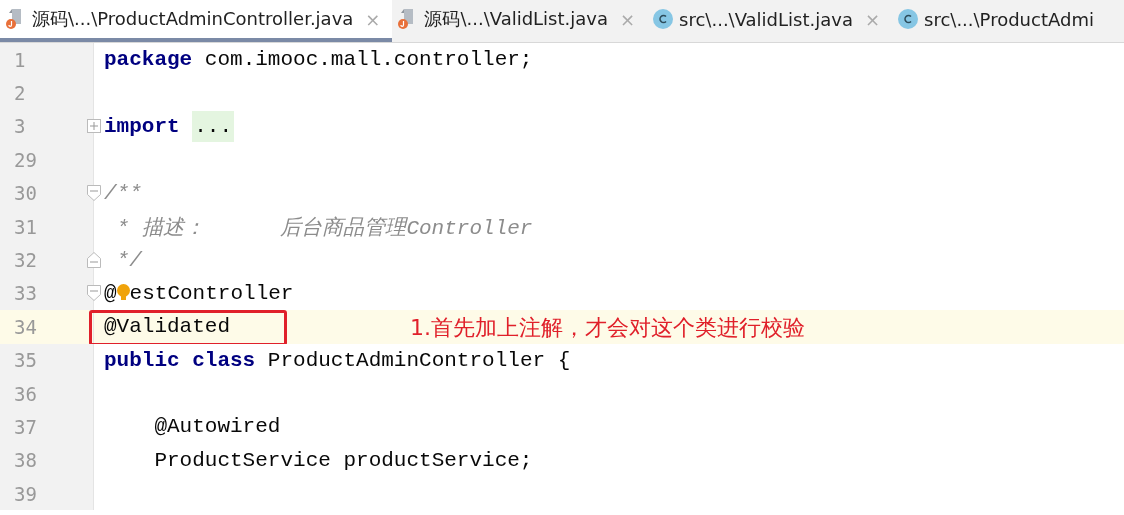 The width and height of the screenshot is (1124, 515). What do you see at coordinates (520, 21) in the screenshot?
I see `editor-tab: 源码\...\ValidList.java ×` at bounding box center [520, 21].